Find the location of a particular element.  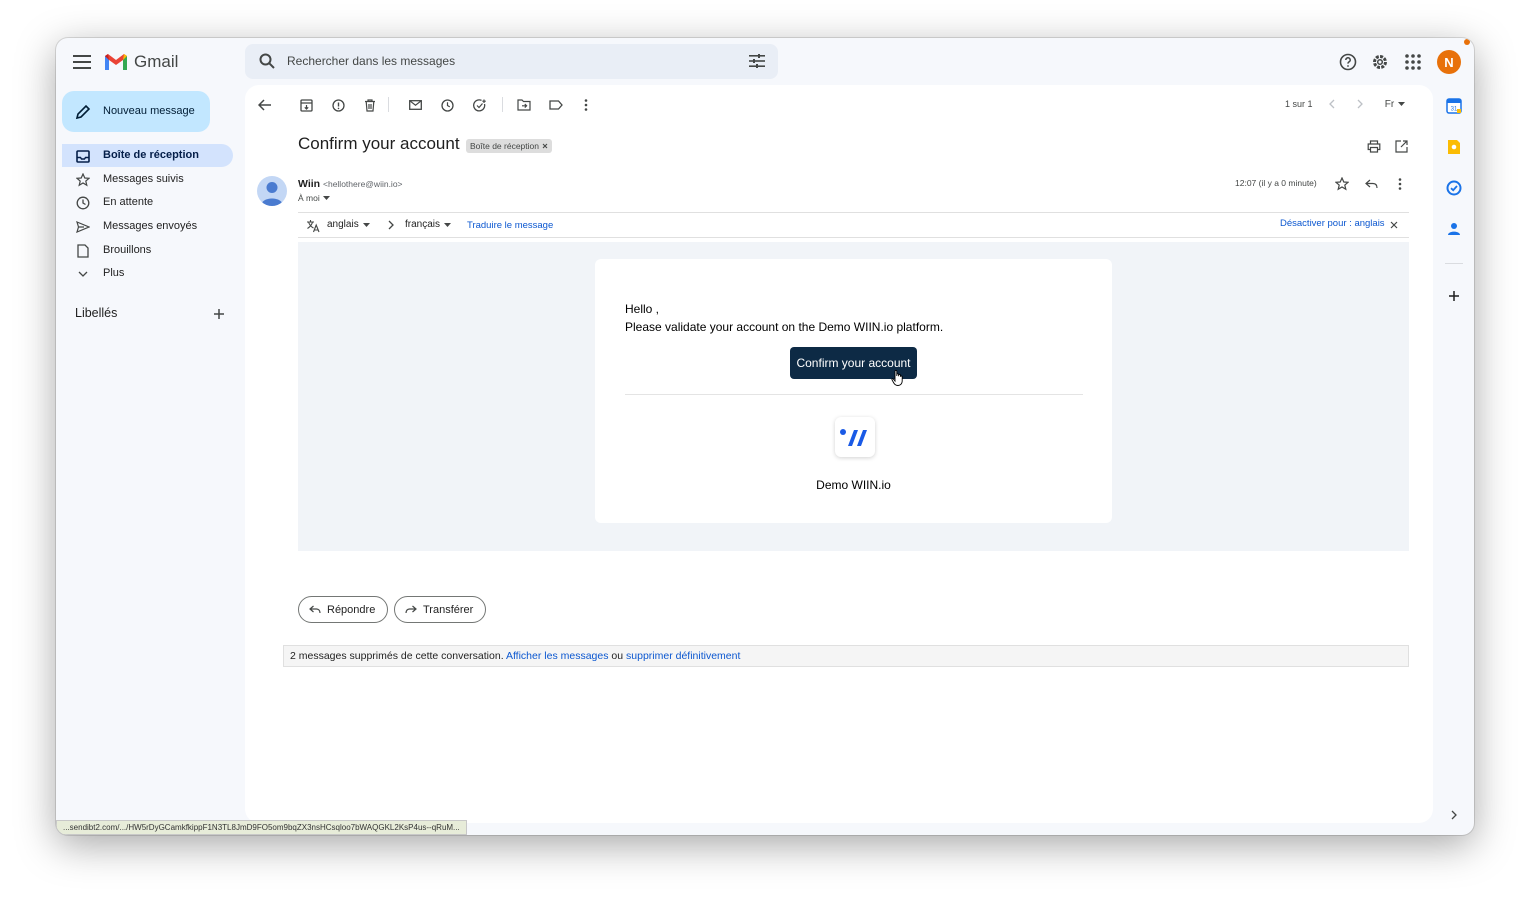

target-language-select: français is located at coordinates (428, 224).